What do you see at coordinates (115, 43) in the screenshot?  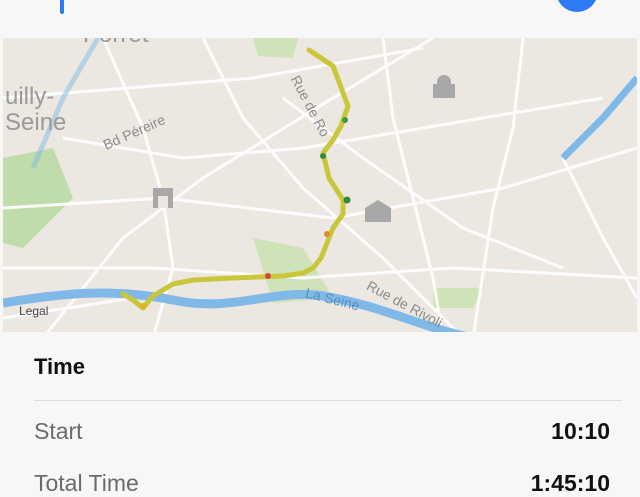 I see `place-label-top: Porret` at bounding box center [115, 43].